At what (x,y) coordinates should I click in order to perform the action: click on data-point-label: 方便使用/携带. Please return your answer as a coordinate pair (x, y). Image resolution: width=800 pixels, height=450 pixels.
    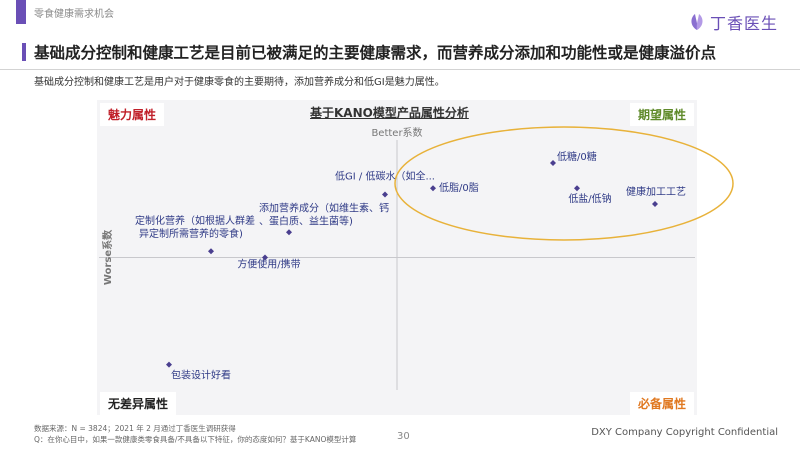
    Looking at the image, I should click on (268, 264).